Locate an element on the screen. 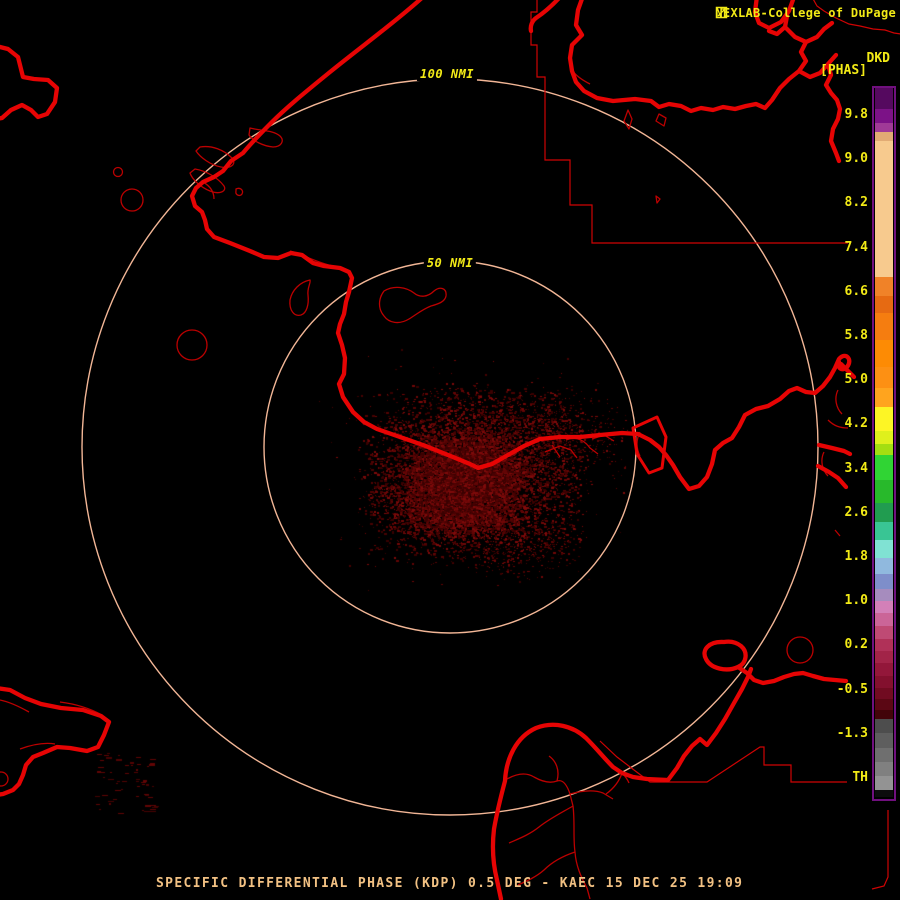  scale-tick-label: 9.0 is located at coordinates (856, 159).